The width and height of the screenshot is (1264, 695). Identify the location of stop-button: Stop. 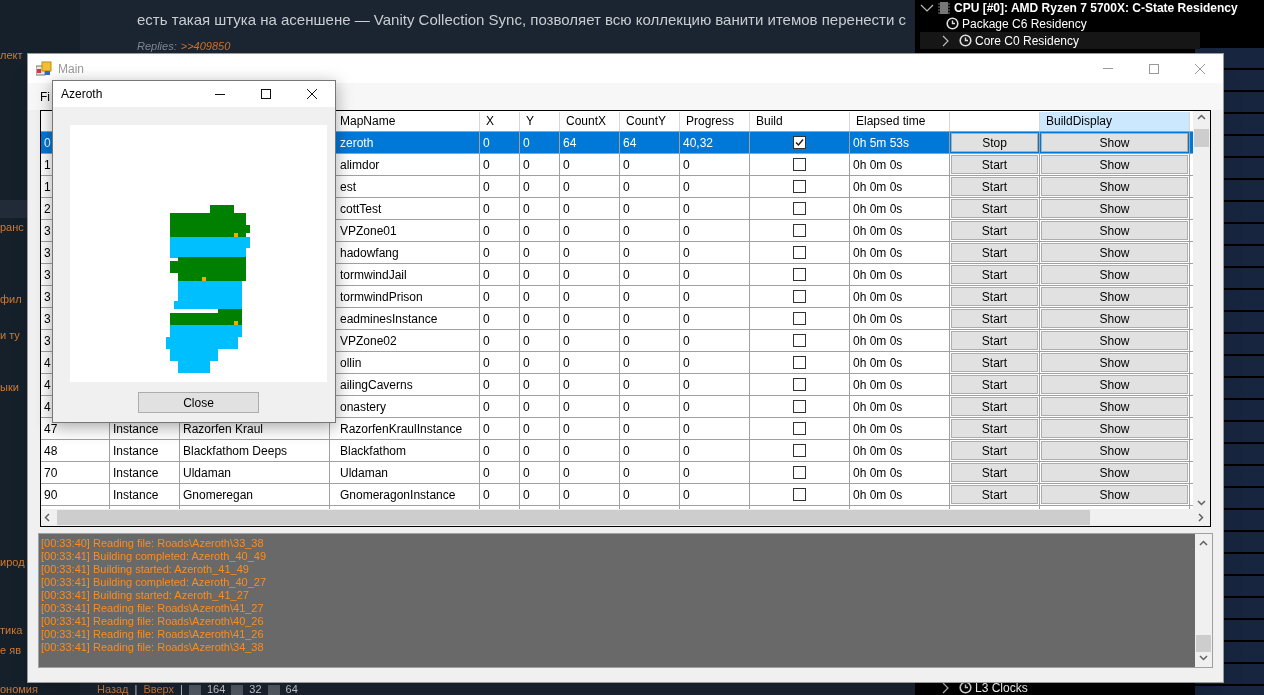
(994, 142).